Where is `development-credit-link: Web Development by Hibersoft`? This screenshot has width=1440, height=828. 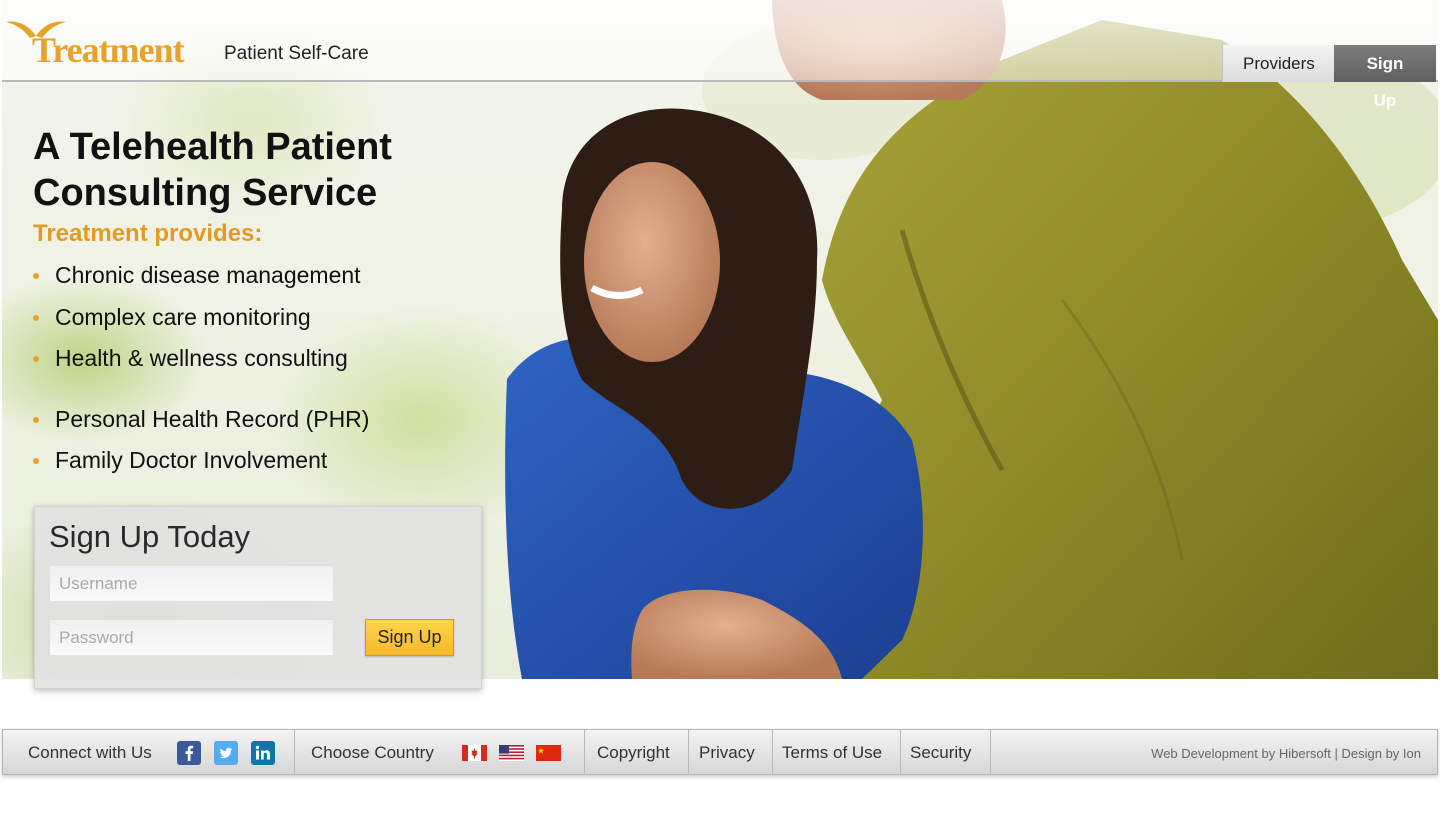
development-credit-link: Web Development by Hibersoft is located at coordinates (1241, 753).